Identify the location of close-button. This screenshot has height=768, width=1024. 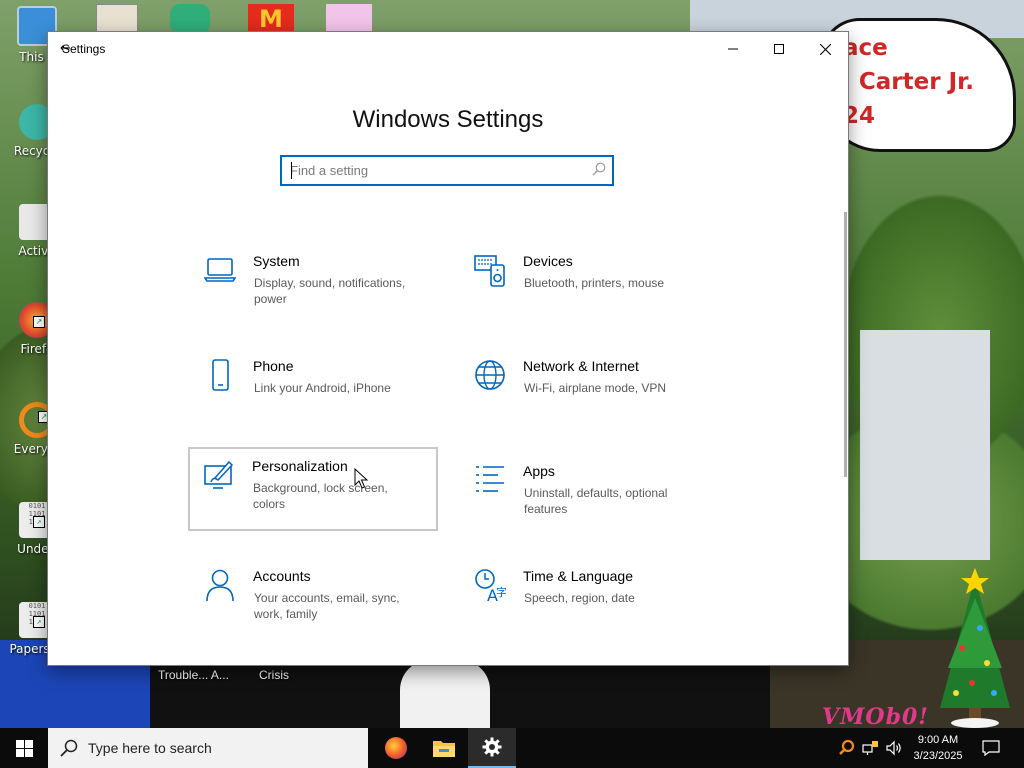
(825, 49).